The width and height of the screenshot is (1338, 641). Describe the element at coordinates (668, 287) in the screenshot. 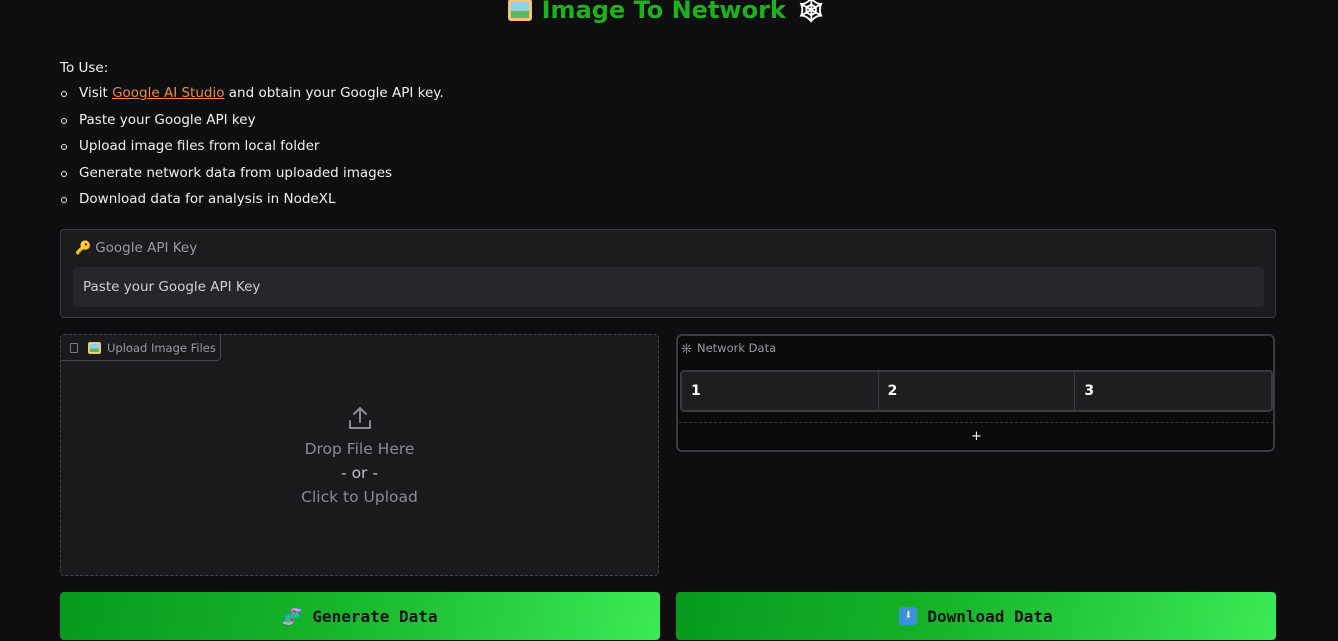

I see `api-key-input` at that location.